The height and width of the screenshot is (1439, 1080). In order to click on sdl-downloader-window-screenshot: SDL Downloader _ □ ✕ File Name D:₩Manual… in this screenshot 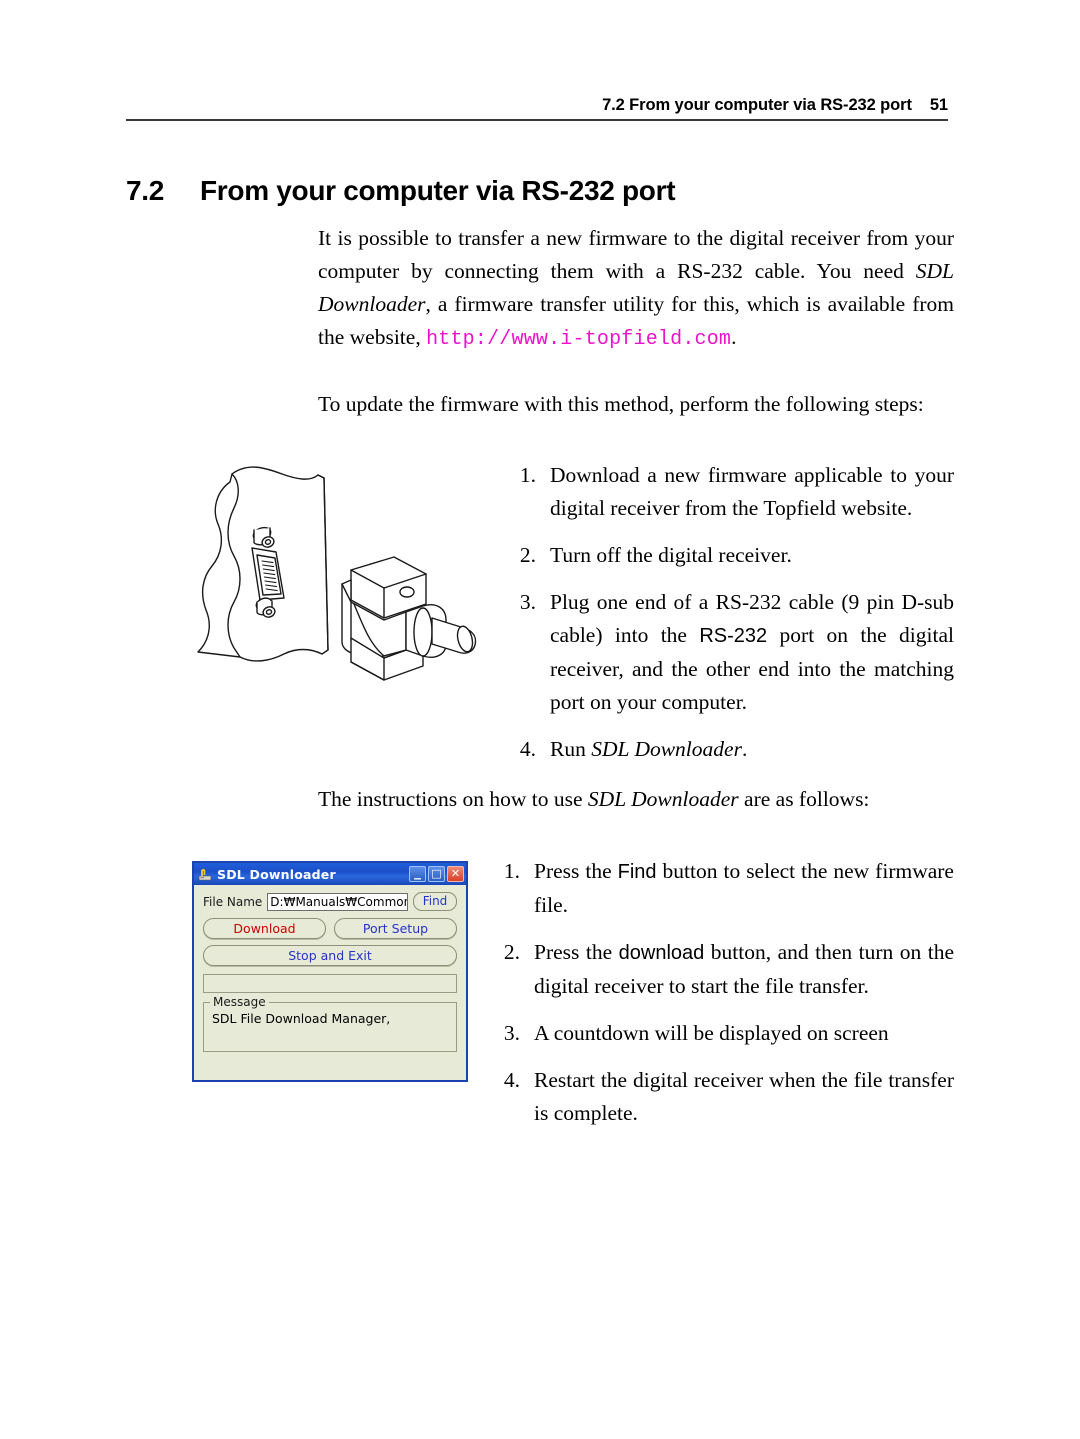, I will do `click(330, 971)`.